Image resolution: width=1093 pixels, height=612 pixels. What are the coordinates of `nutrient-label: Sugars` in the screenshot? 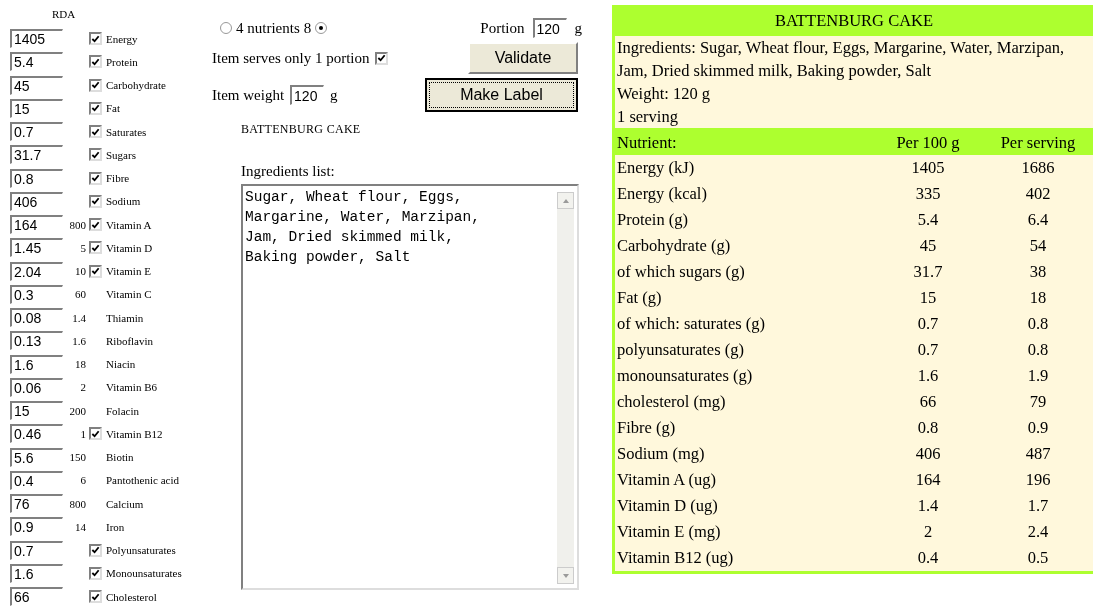 It's located at (121, 154).